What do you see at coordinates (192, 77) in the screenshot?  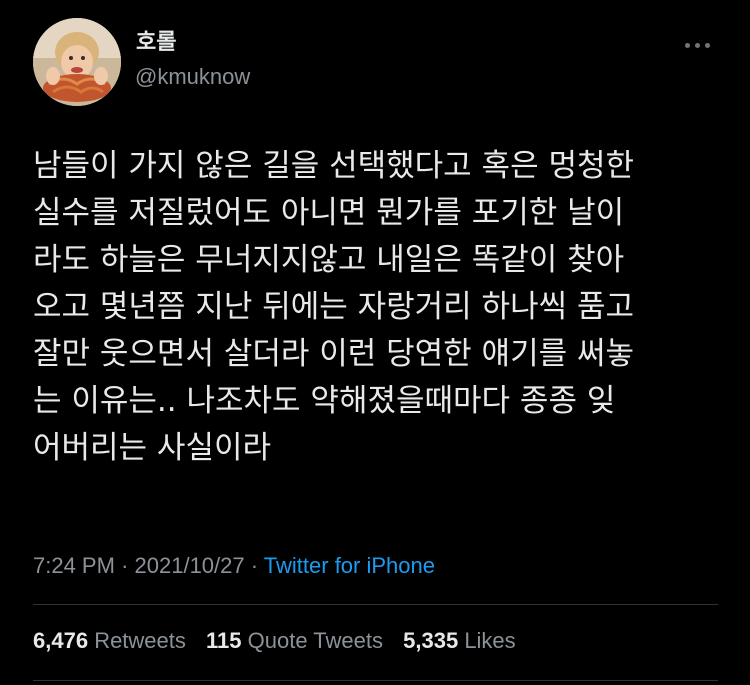 I see `user-handle: @kmuknow` at bounding box center [192, 77].